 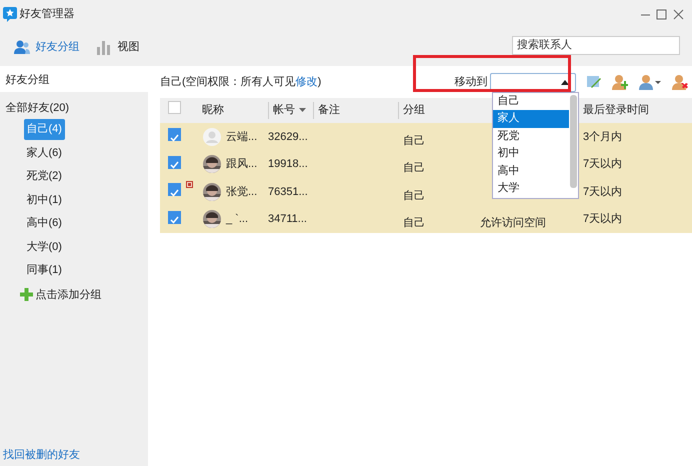 What do you see at coordinates (44, 270) in the screenshot?
I see `group-item: 同事(1)` at bounding box center [44, 270].